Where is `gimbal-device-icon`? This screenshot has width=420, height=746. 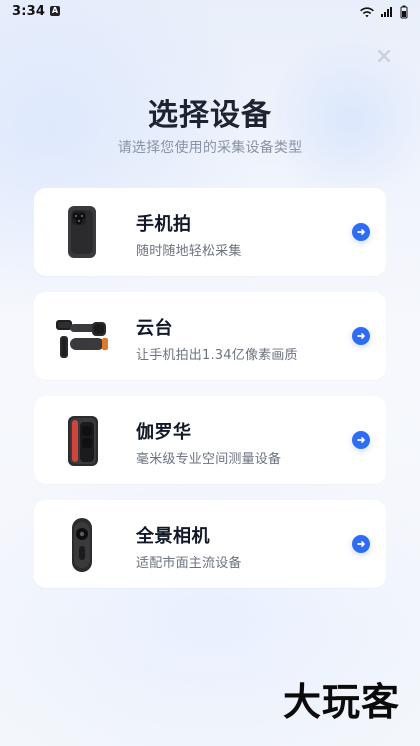
gimbal-device-icon is located at coordinates (82, 336).